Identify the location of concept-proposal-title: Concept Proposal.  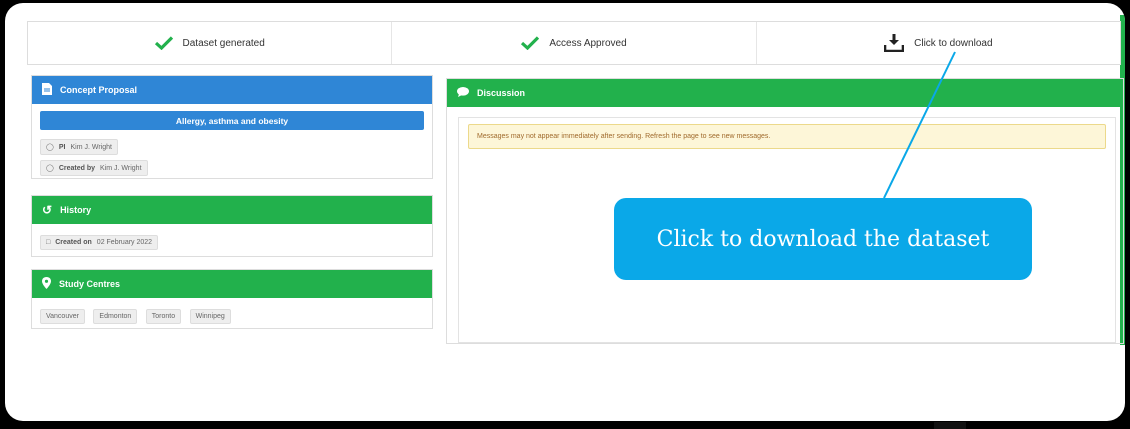
(99, 90).